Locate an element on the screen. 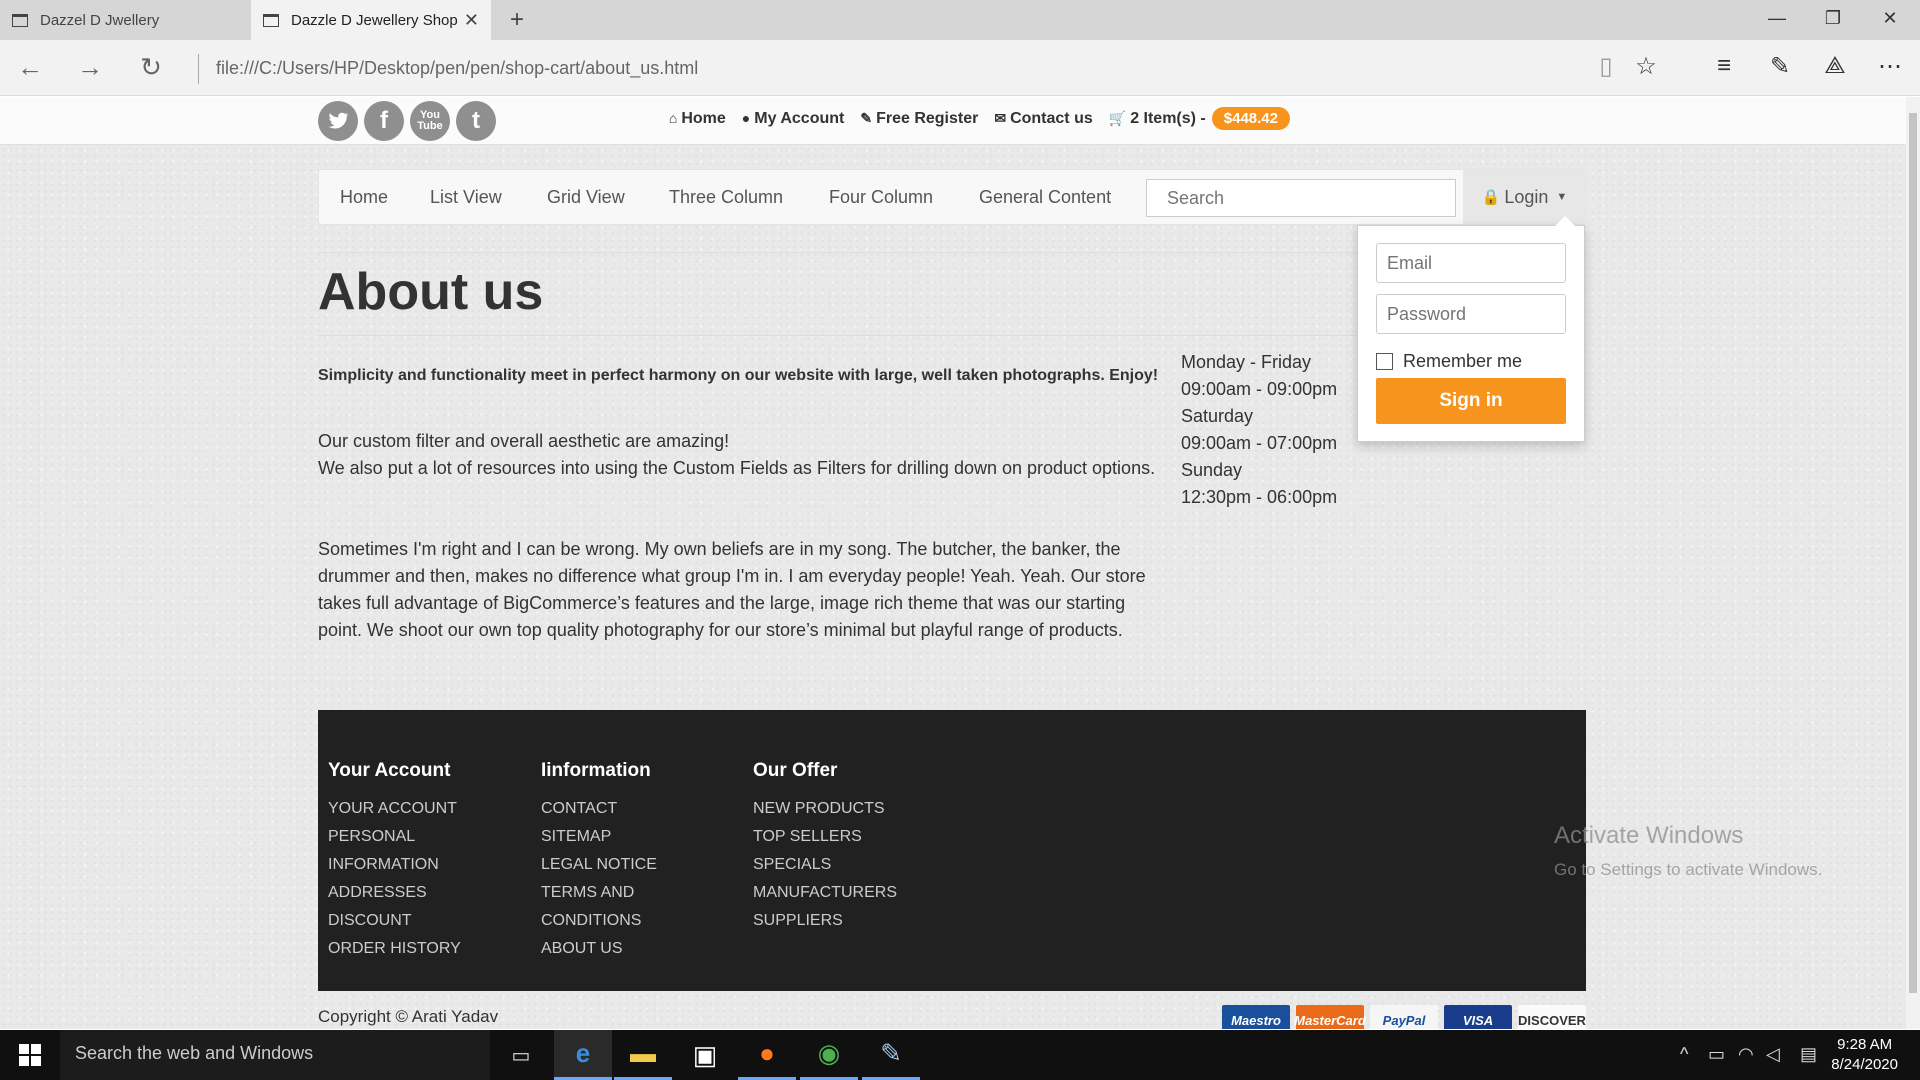 This screenshot has height=1080, width=1920. footer-link: DISCOUNT is located at coordinates (423, 921).